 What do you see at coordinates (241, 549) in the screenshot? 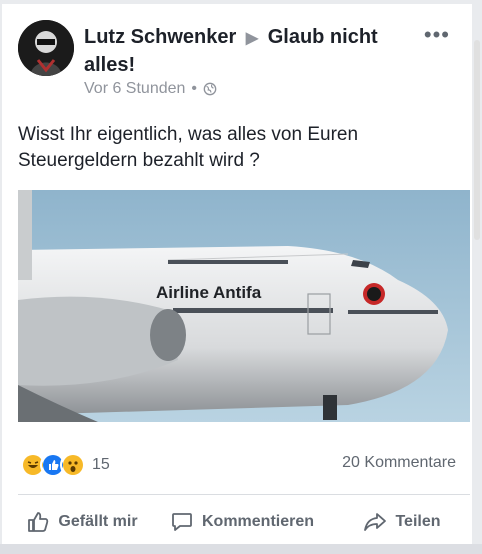
I see `bottom-strip` at bounding box center [241, 549].